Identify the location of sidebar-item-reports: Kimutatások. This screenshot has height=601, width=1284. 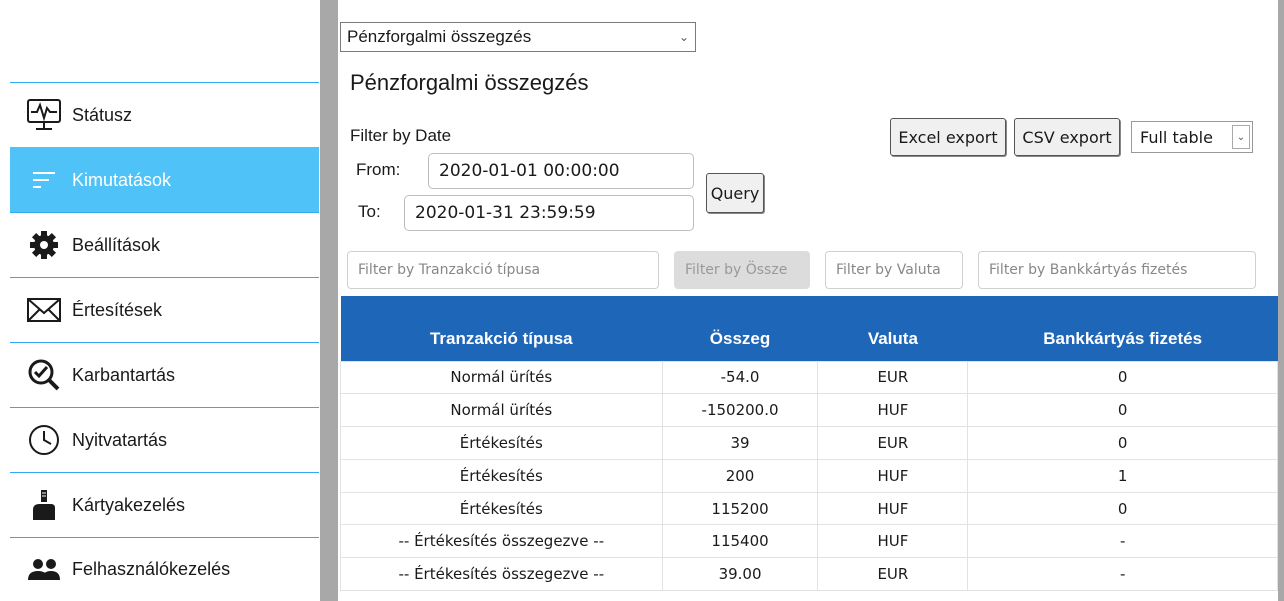
(164, 179).